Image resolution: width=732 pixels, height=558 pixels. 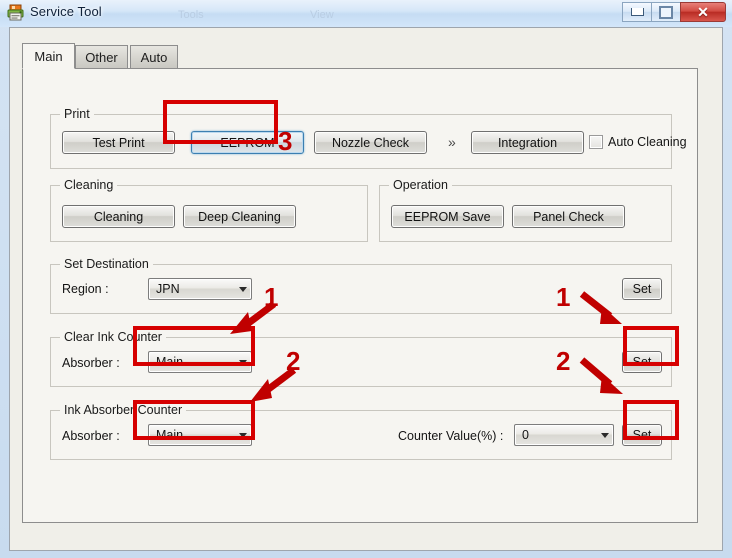 I want to click on nozzle-check-label: Nozzle Check, so click(x=370, y=142).